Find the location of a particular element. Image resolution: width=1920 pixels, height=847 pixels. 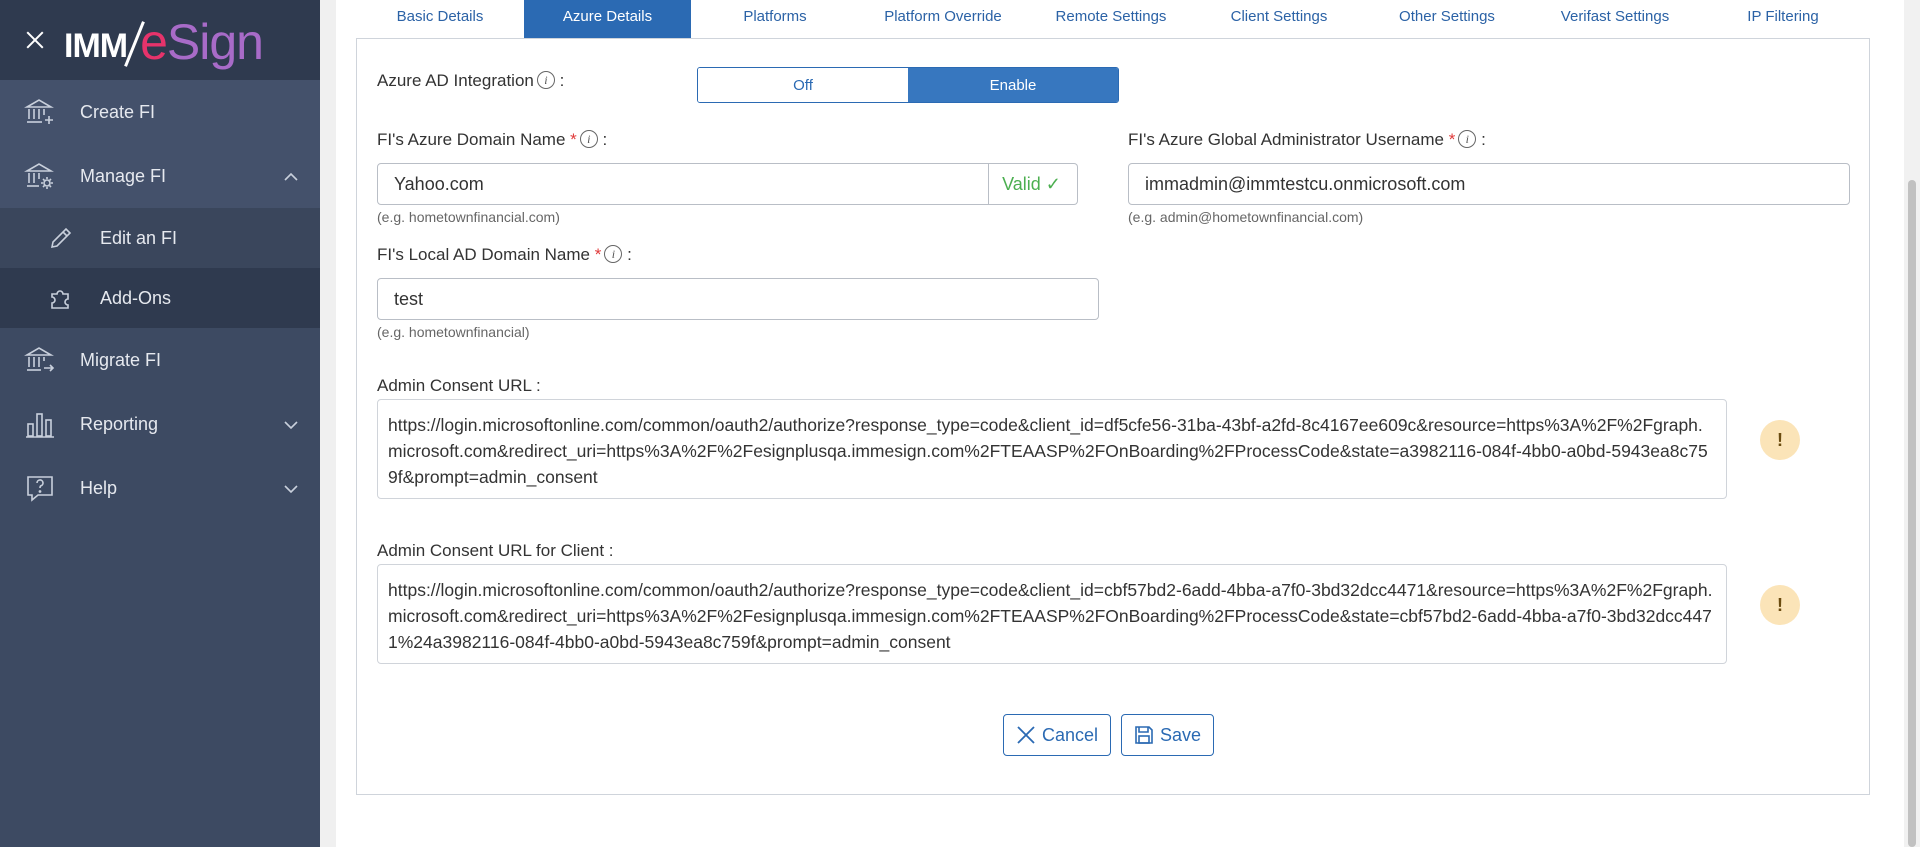

save-button: Save is located at coordinates (1167, 735).